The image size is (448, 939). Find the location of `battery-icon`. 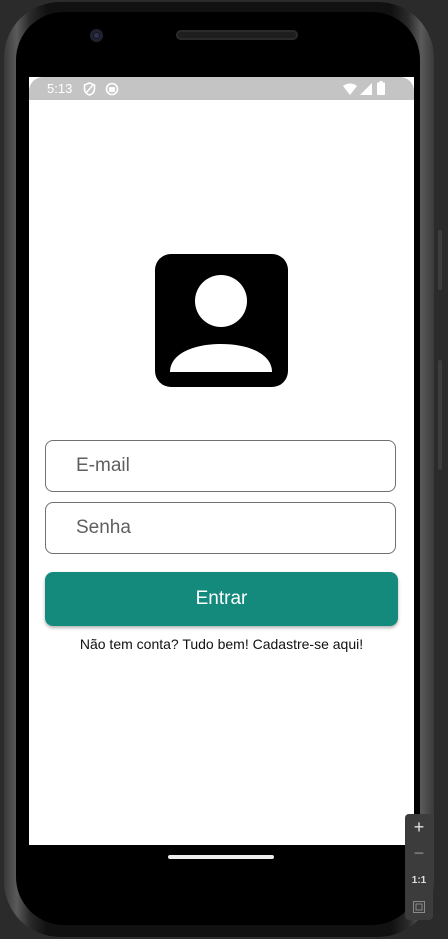

battery-icon is located at coordinates (381, 90).